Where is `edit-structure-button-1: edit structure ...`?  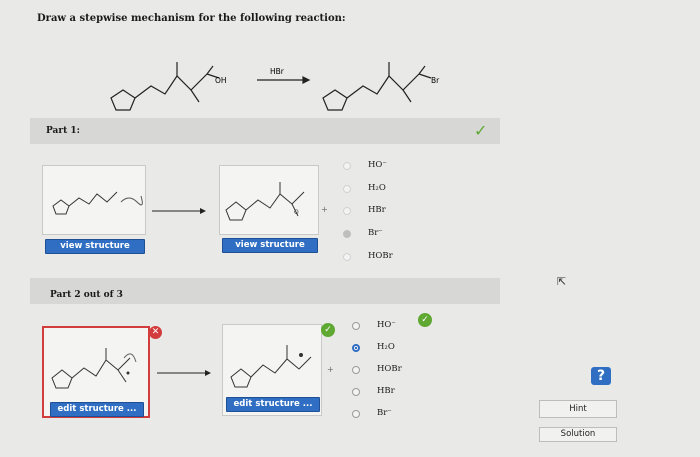
edit-structure-button-1: edit structure ... is located at coordinates (97, 409).